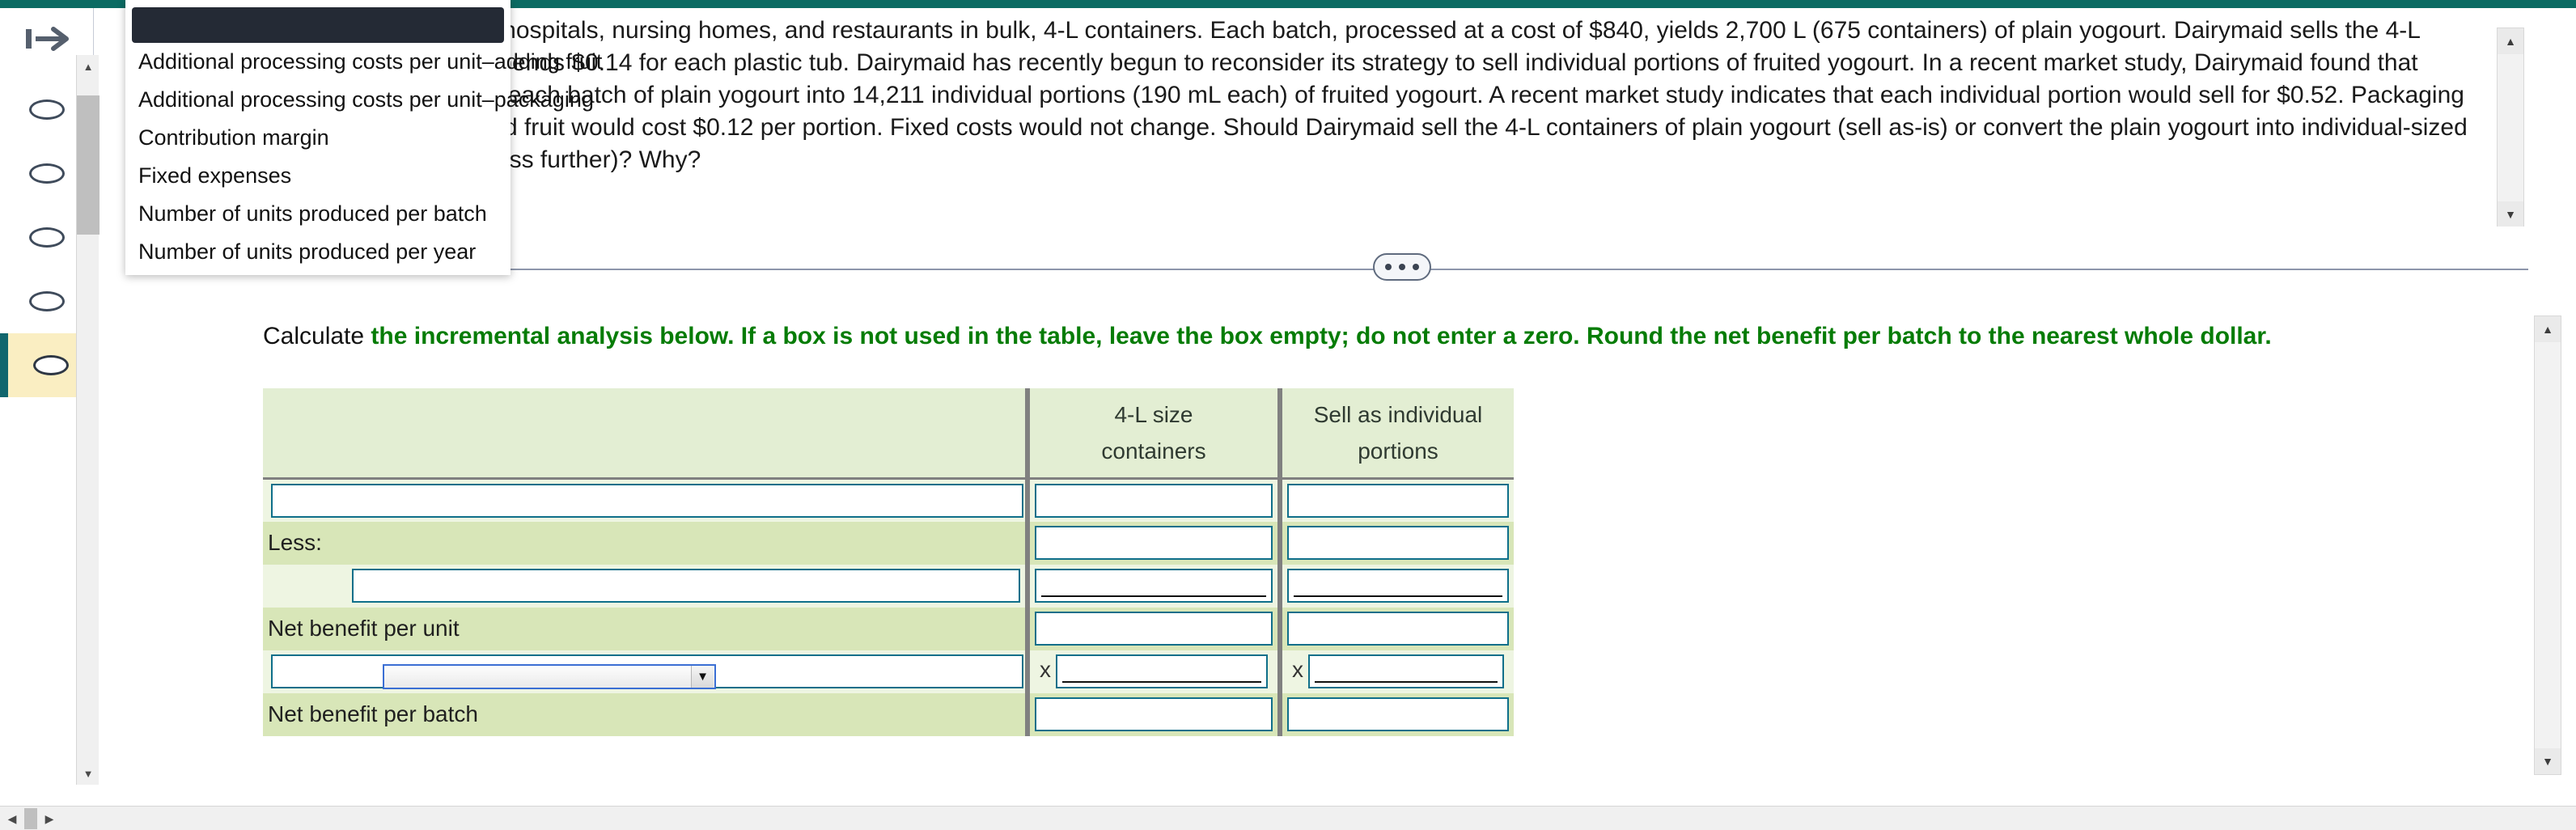  I want to click on row-label-cell: Less:, so click(644, 543).